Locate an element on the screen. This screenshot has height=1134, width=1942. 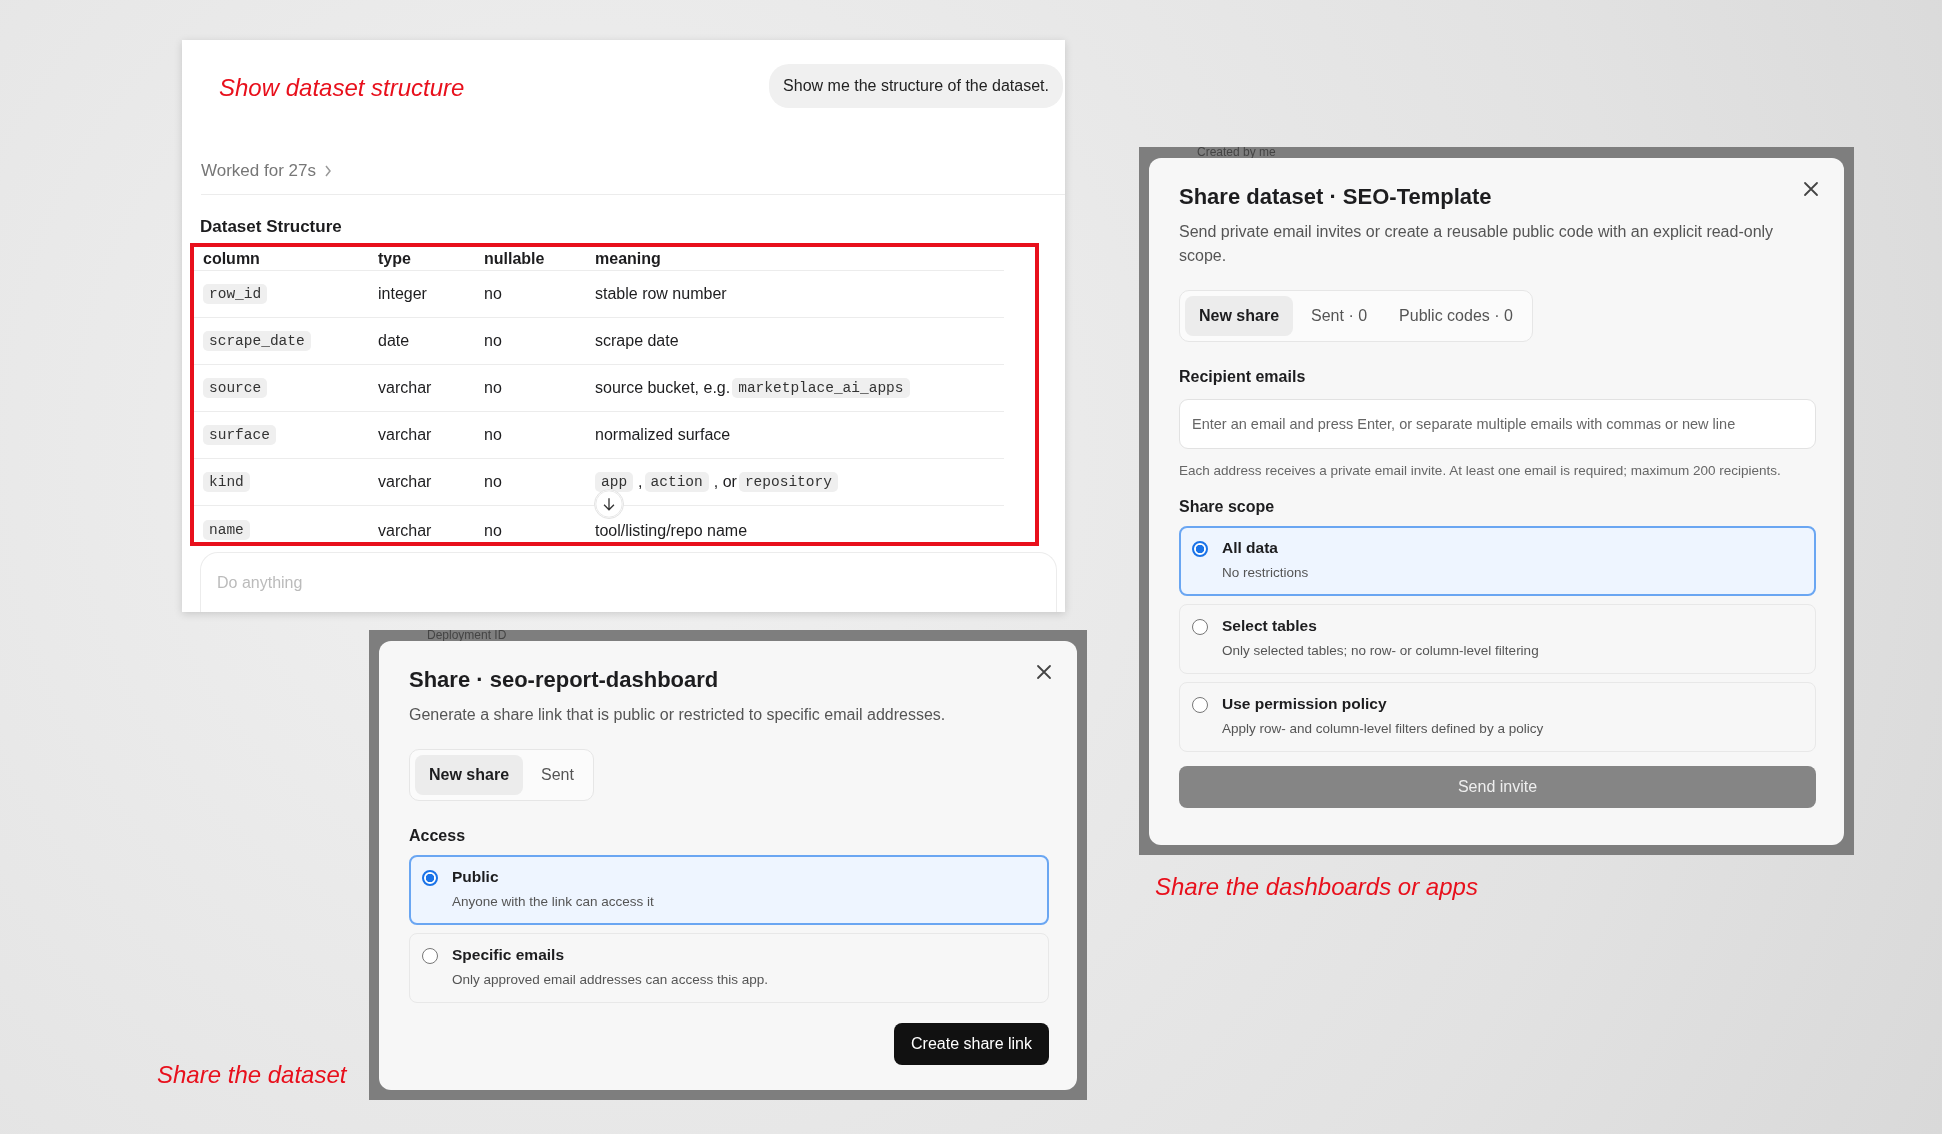
dialog-description: Send private email invites or create a reusable public code with an explicit read-only scope. is located at coordinates (1477, 244).